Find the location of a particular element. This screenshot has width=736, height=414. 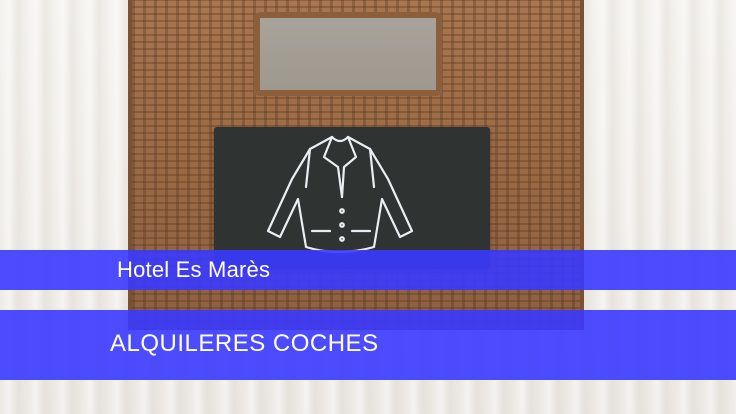

hotel-name: Hotel Es Marès is located at coordinates (194, 269).